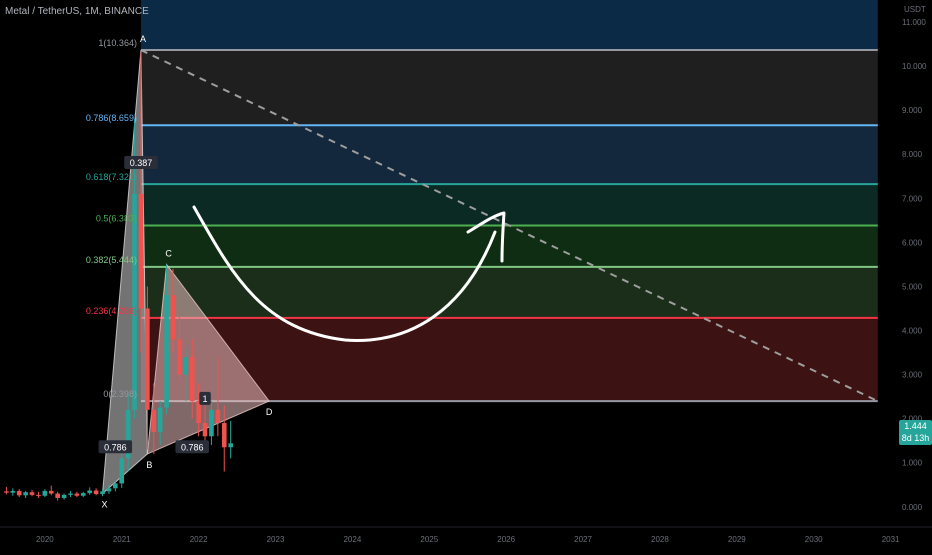  What do you see at coordinates (891, 539) in the screenshot?
I see `time-tick-label: 2031` at bounding box center [891, 539].